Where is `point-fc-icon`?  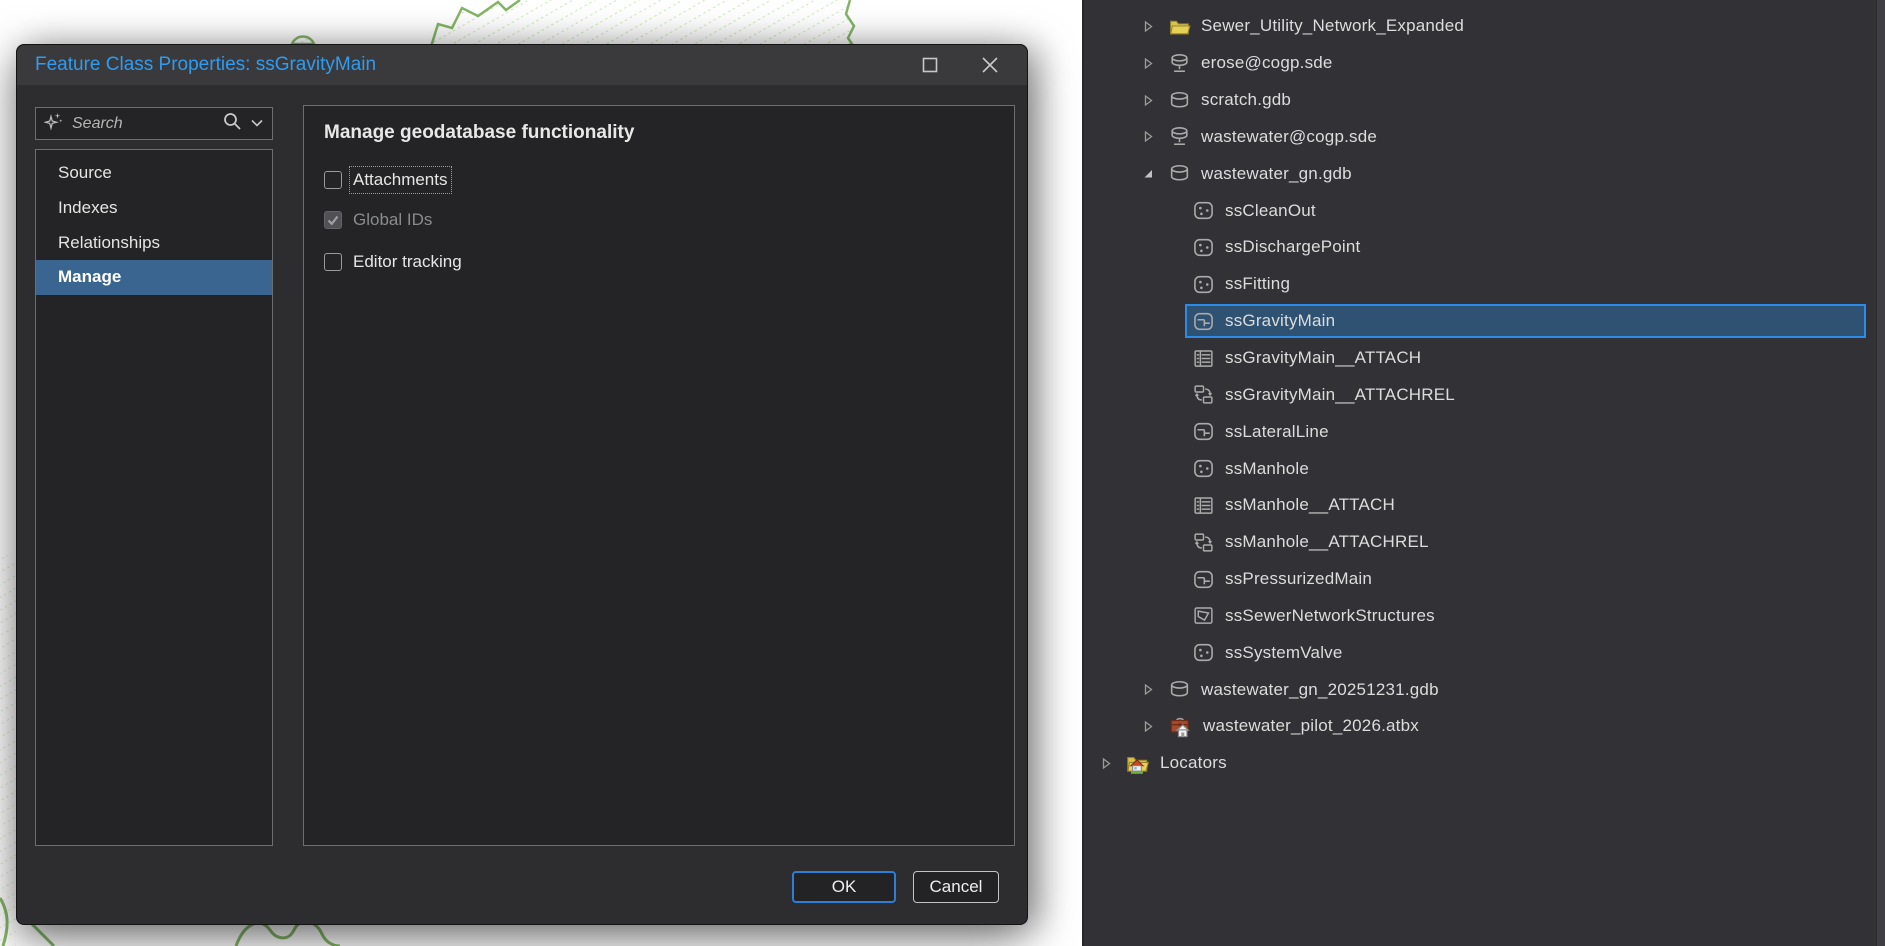 point-fc-icon is located at coordinates (1203, 211).